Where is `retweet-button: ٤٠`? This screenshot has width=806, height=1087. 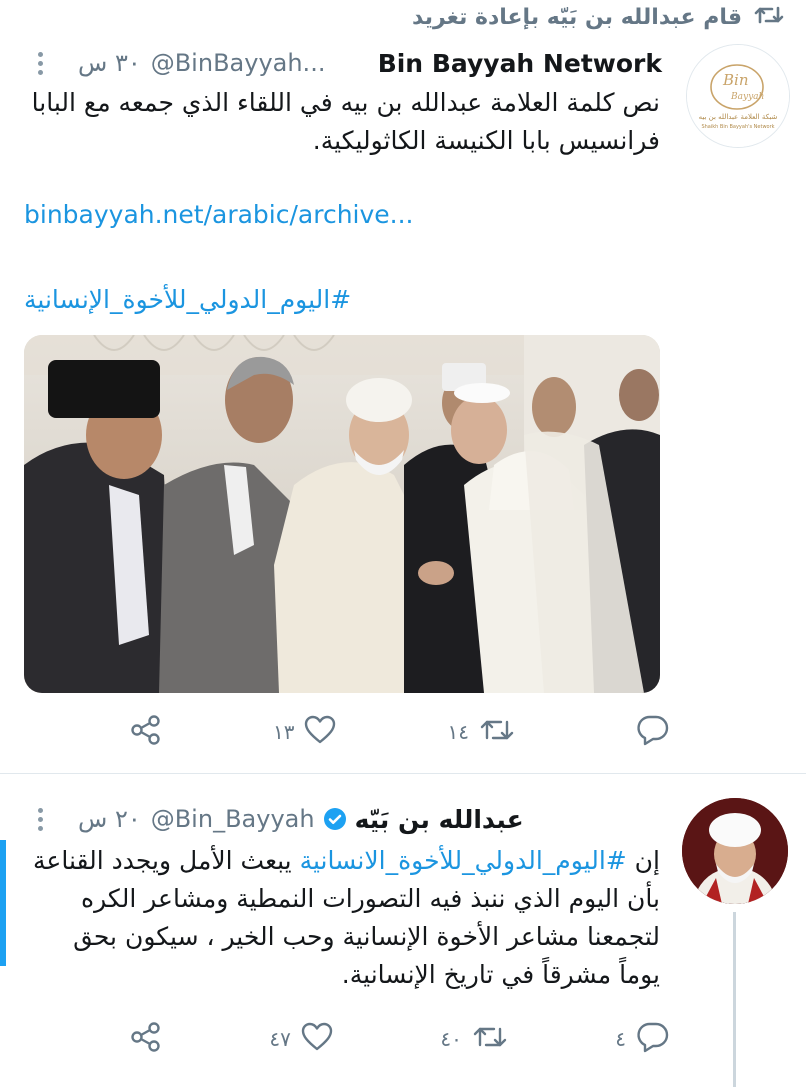 retweet-button: ٤٠ is located at coordinates (473, 1039).